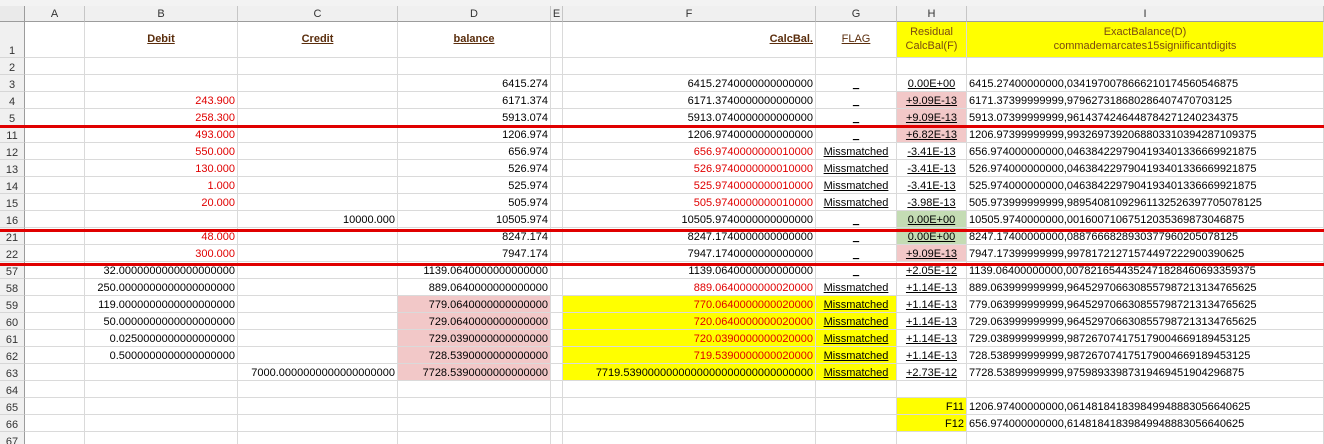  I want to click on cell-e13, so click(557, 168).